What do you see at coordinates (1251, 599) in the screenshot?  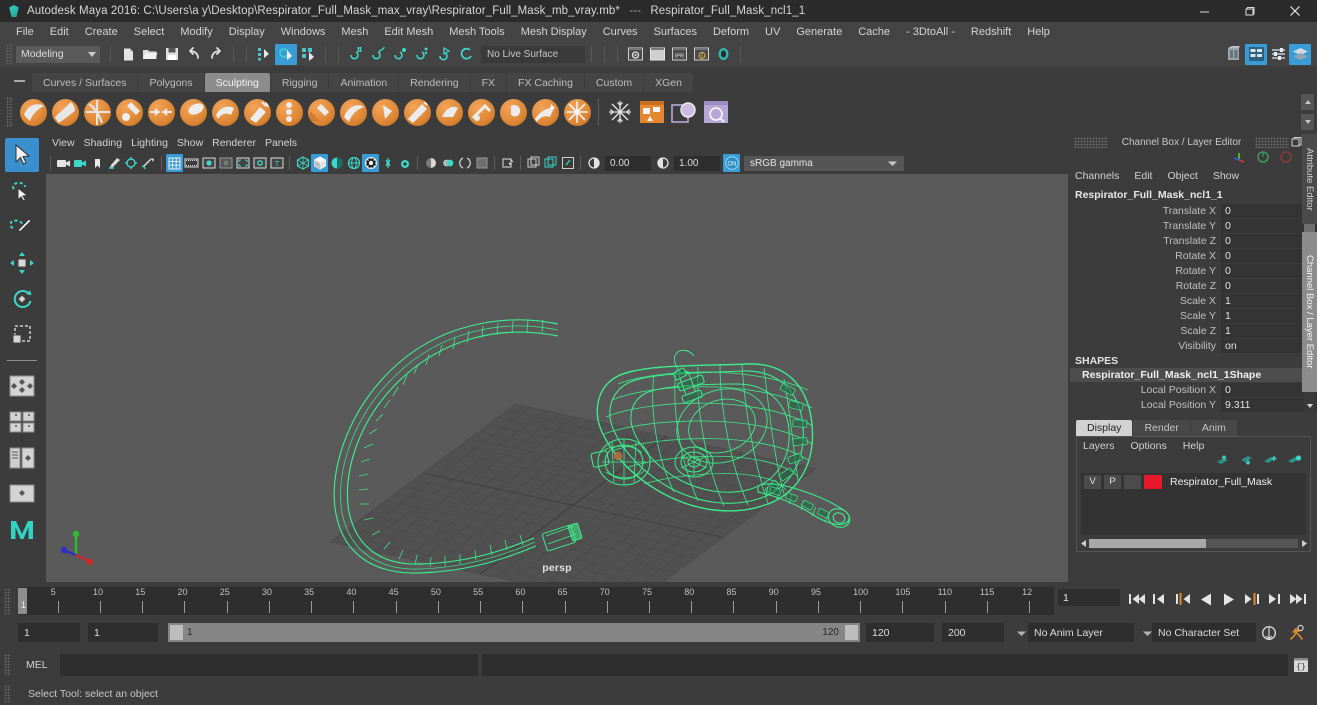 I see `step-forward-frame-icon` at bounding box center [1251, 599].